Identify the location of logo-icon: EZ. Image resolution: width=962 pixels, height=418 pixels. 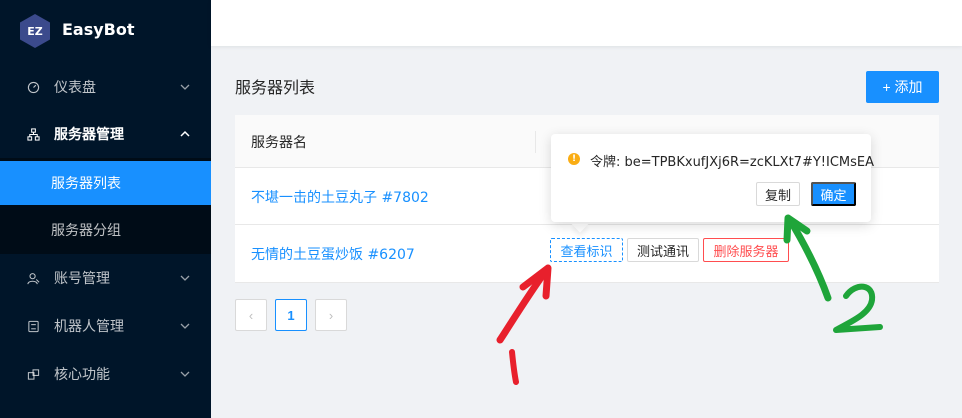
(35, 31).